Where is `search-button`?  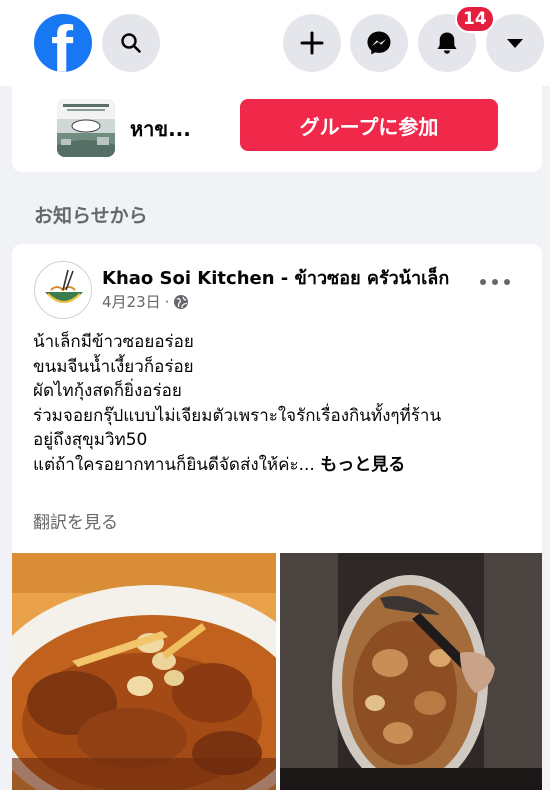 search-button is located at coordinates (131, 43).